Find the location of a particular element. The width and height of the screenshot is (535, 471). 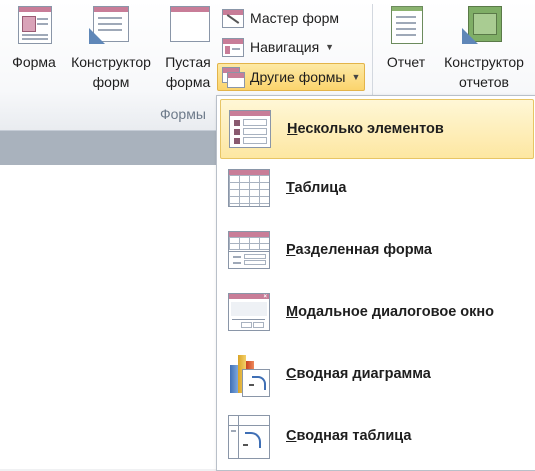

menu-item-pivot-chart: Сводная диаграмма is located at coordinates (376, 374).